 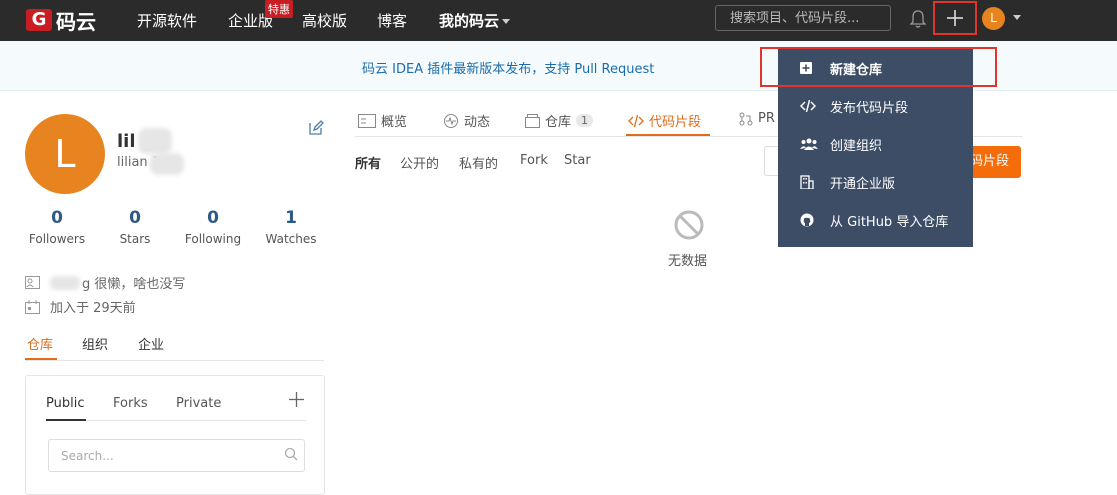 What do you see at coordinates (39, 20) in the screenshot?
I see `logo-icon: G` at bounding box center [39, 20].